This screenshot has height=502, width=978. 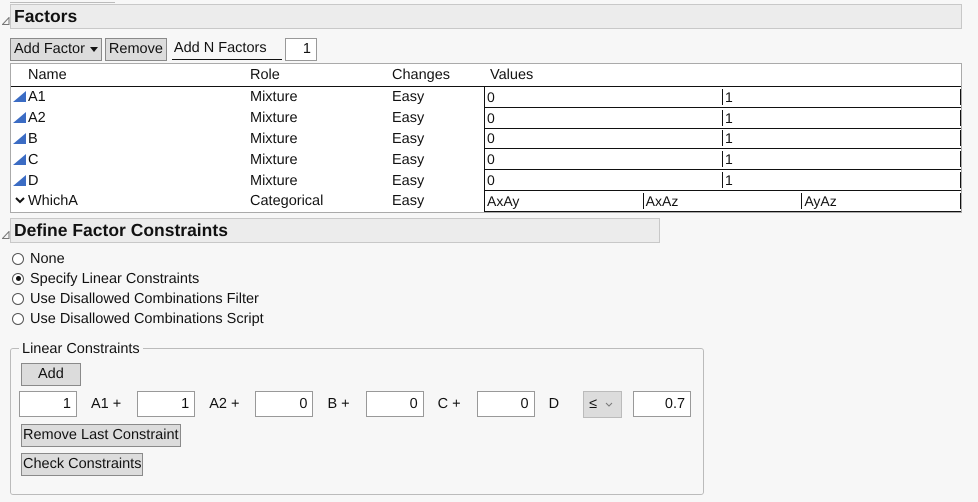 I want to click on remove-button: Remove, so click(x=135, y=49).